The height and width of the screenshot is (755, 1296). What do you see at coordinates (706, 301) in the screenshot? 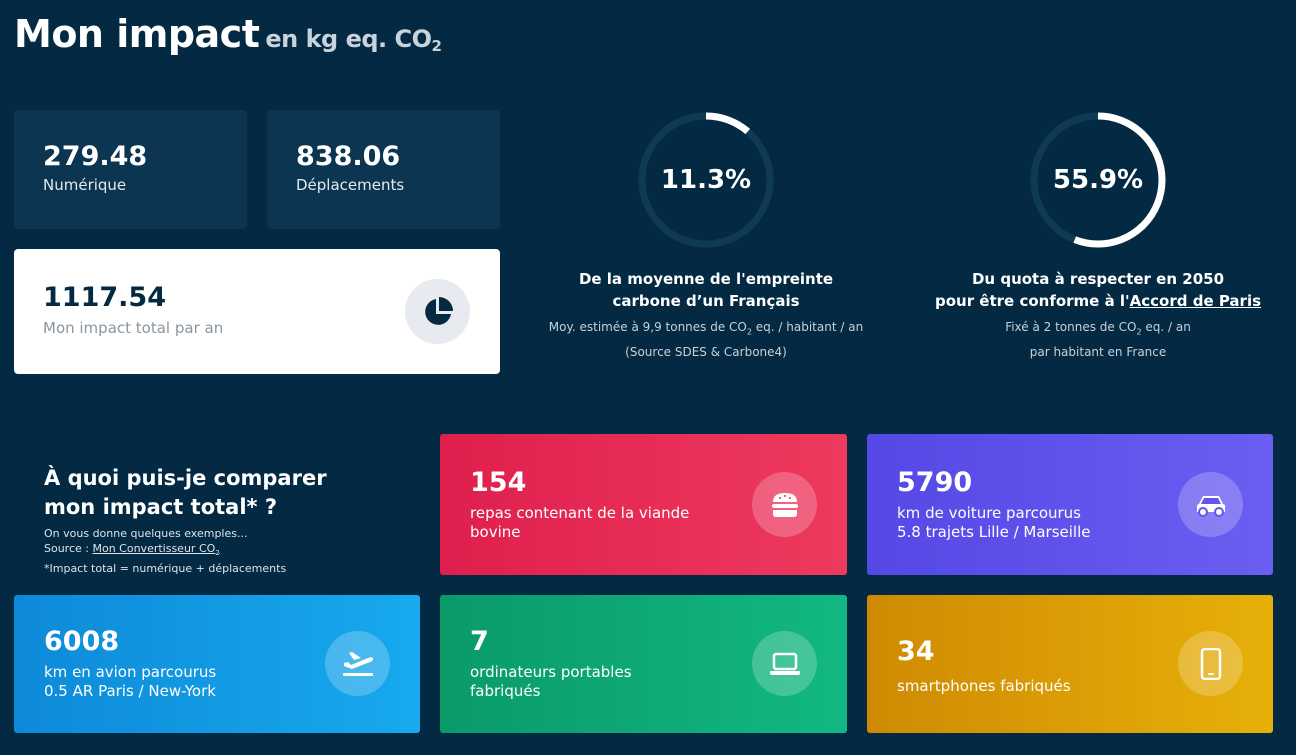
I see `gauge-1-line2: carbone d’un Français` at bounding box center [706, 301].